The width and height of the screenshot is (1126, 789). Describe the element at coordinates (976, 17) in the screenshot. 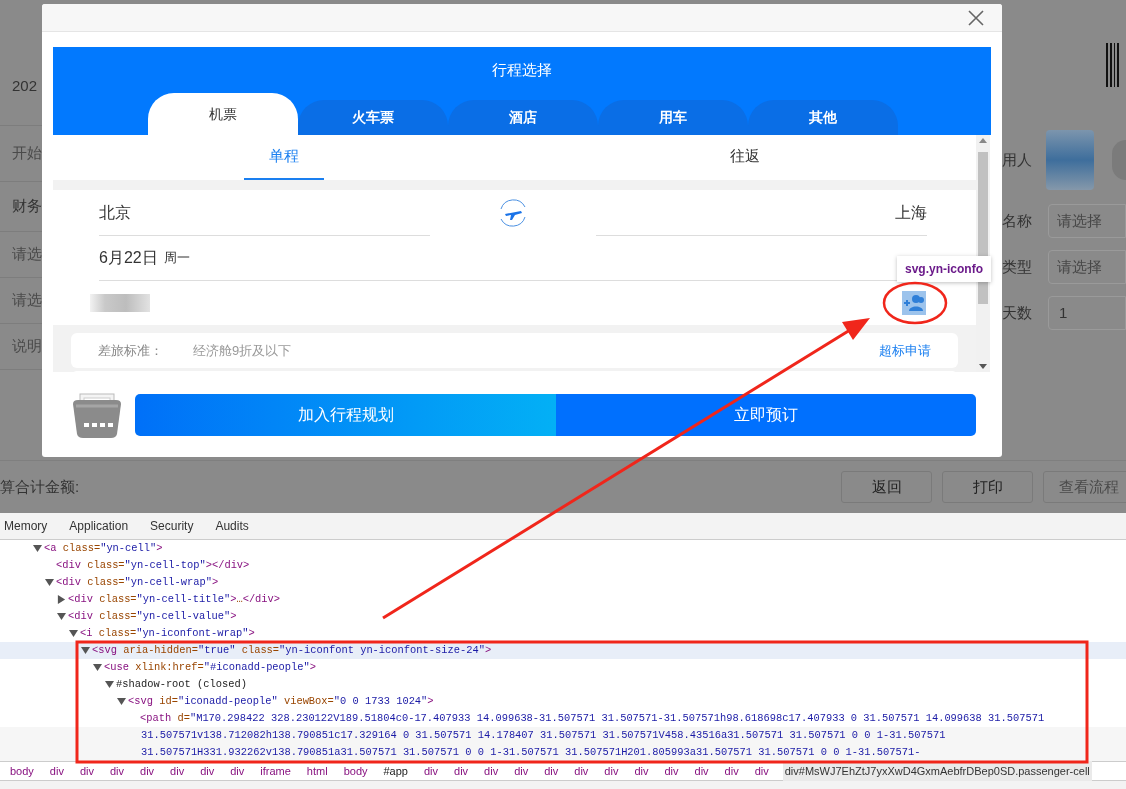

I see `close-icon` at that location.